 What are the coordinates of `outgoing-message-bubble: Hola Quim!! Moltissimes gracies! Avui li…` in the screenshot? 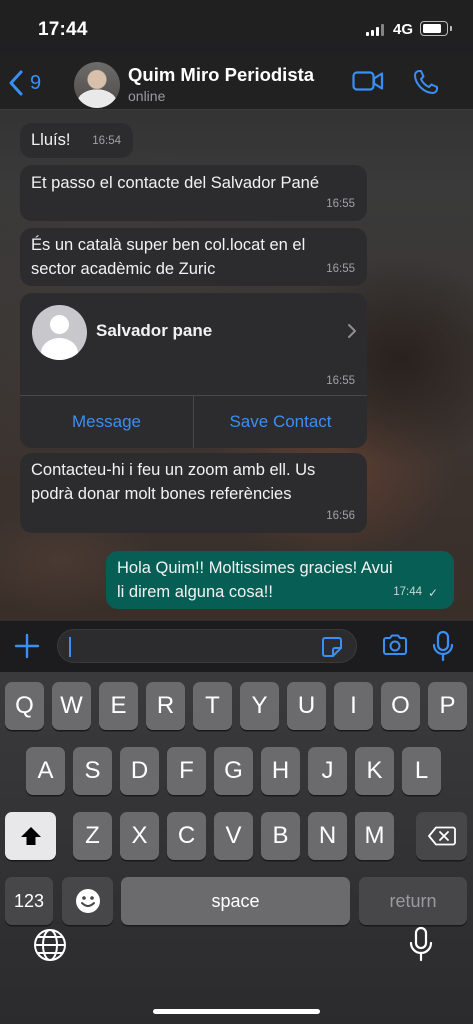 It's located at (280, 580).